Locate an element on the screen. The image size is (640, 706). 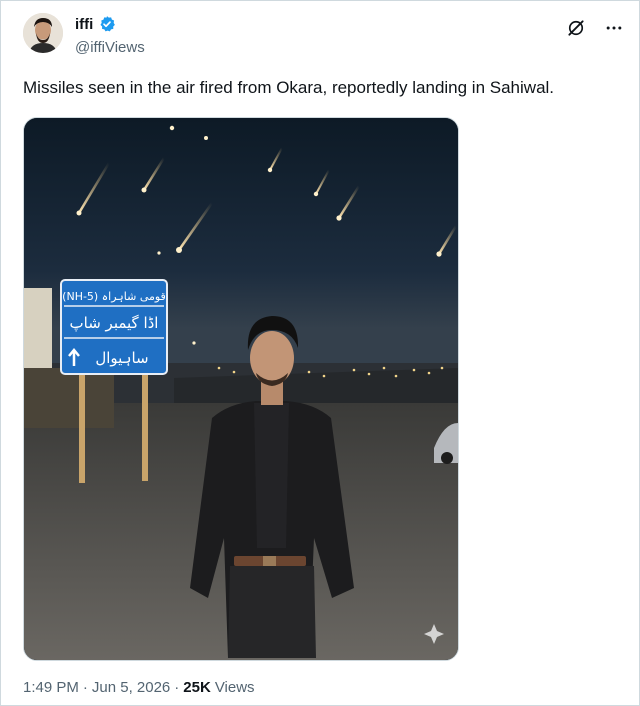
author-avatar is located at coordinates (43, 33).